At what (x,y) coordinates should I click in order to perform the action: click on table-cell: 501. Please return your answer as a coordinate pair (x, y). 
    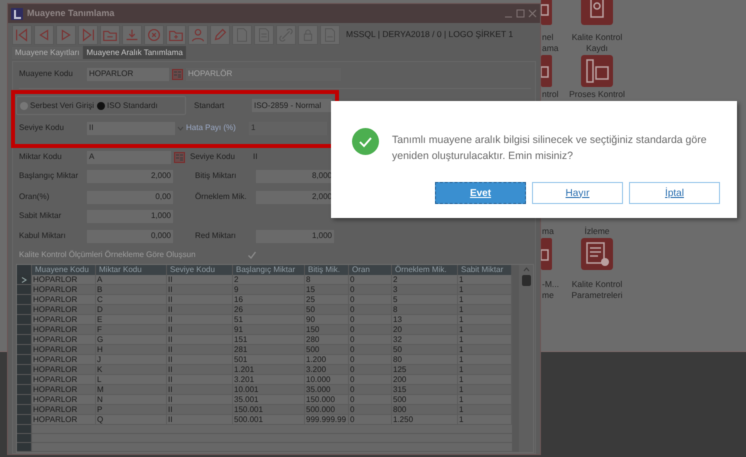
    Looking at the image, I should click on (269, 360).